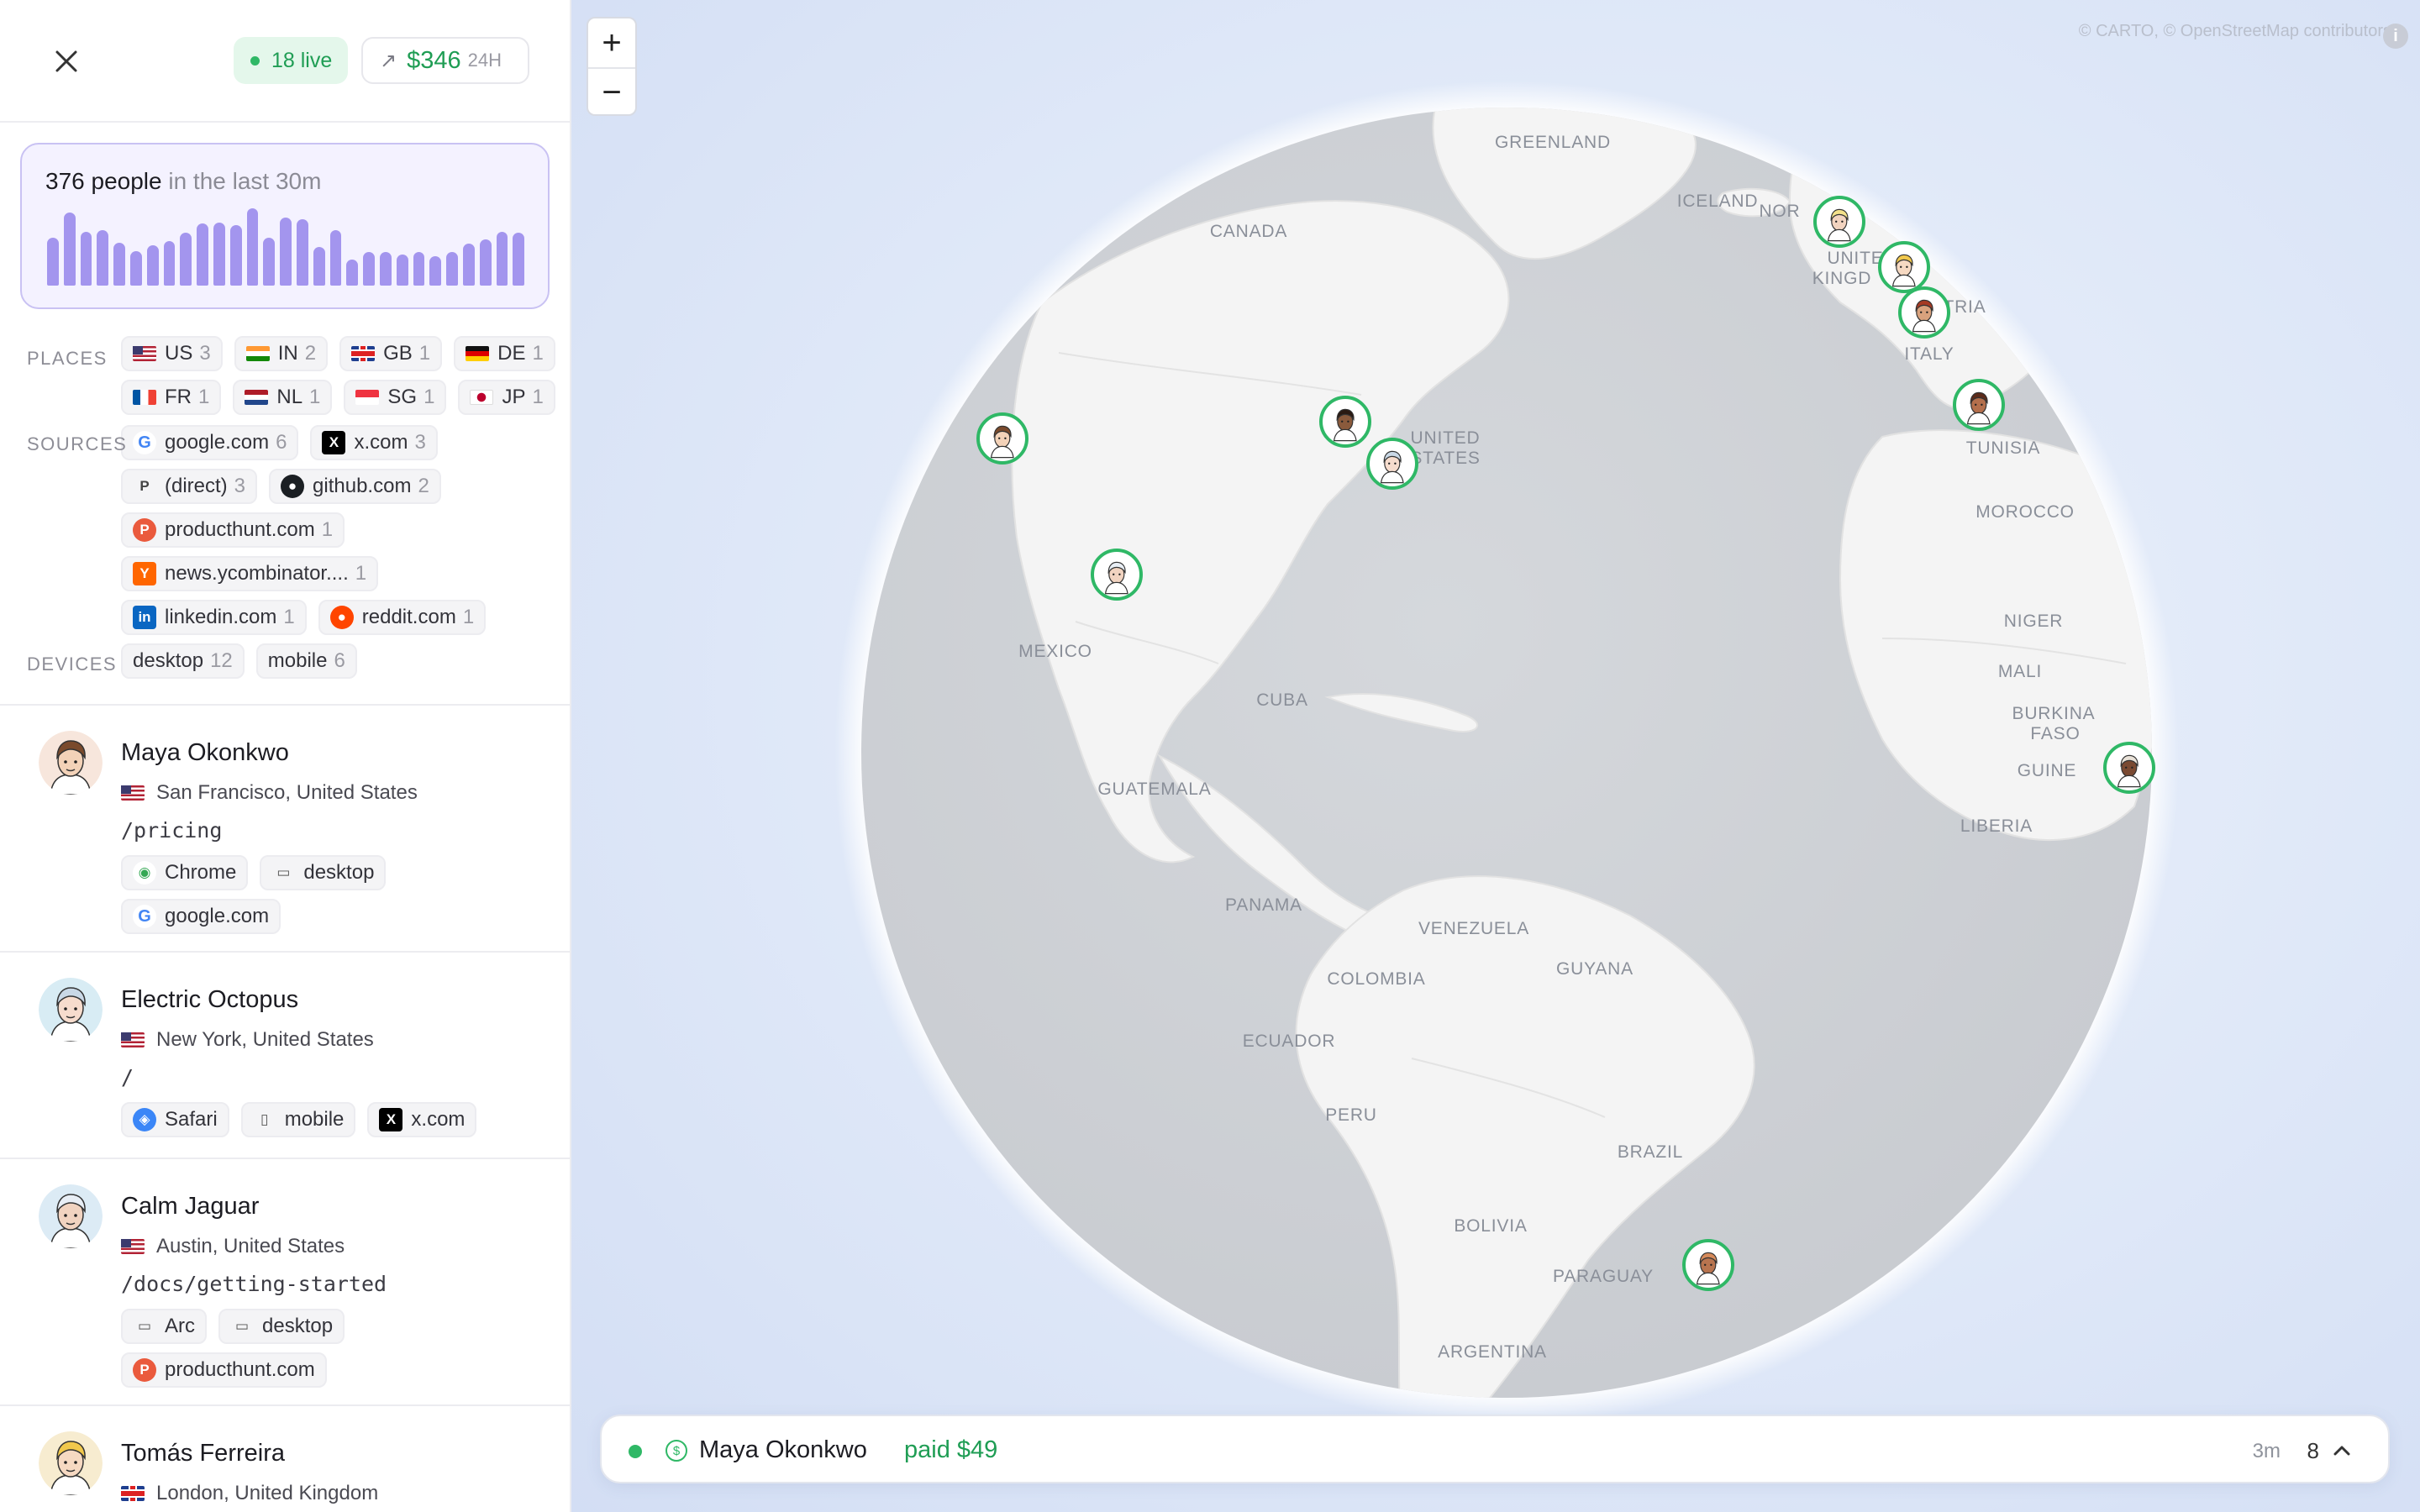  What do you see at coordinates (314, 1119) in the screenshot?
I see `device-tag-label: mobile` at bounding box center [314, 1119].